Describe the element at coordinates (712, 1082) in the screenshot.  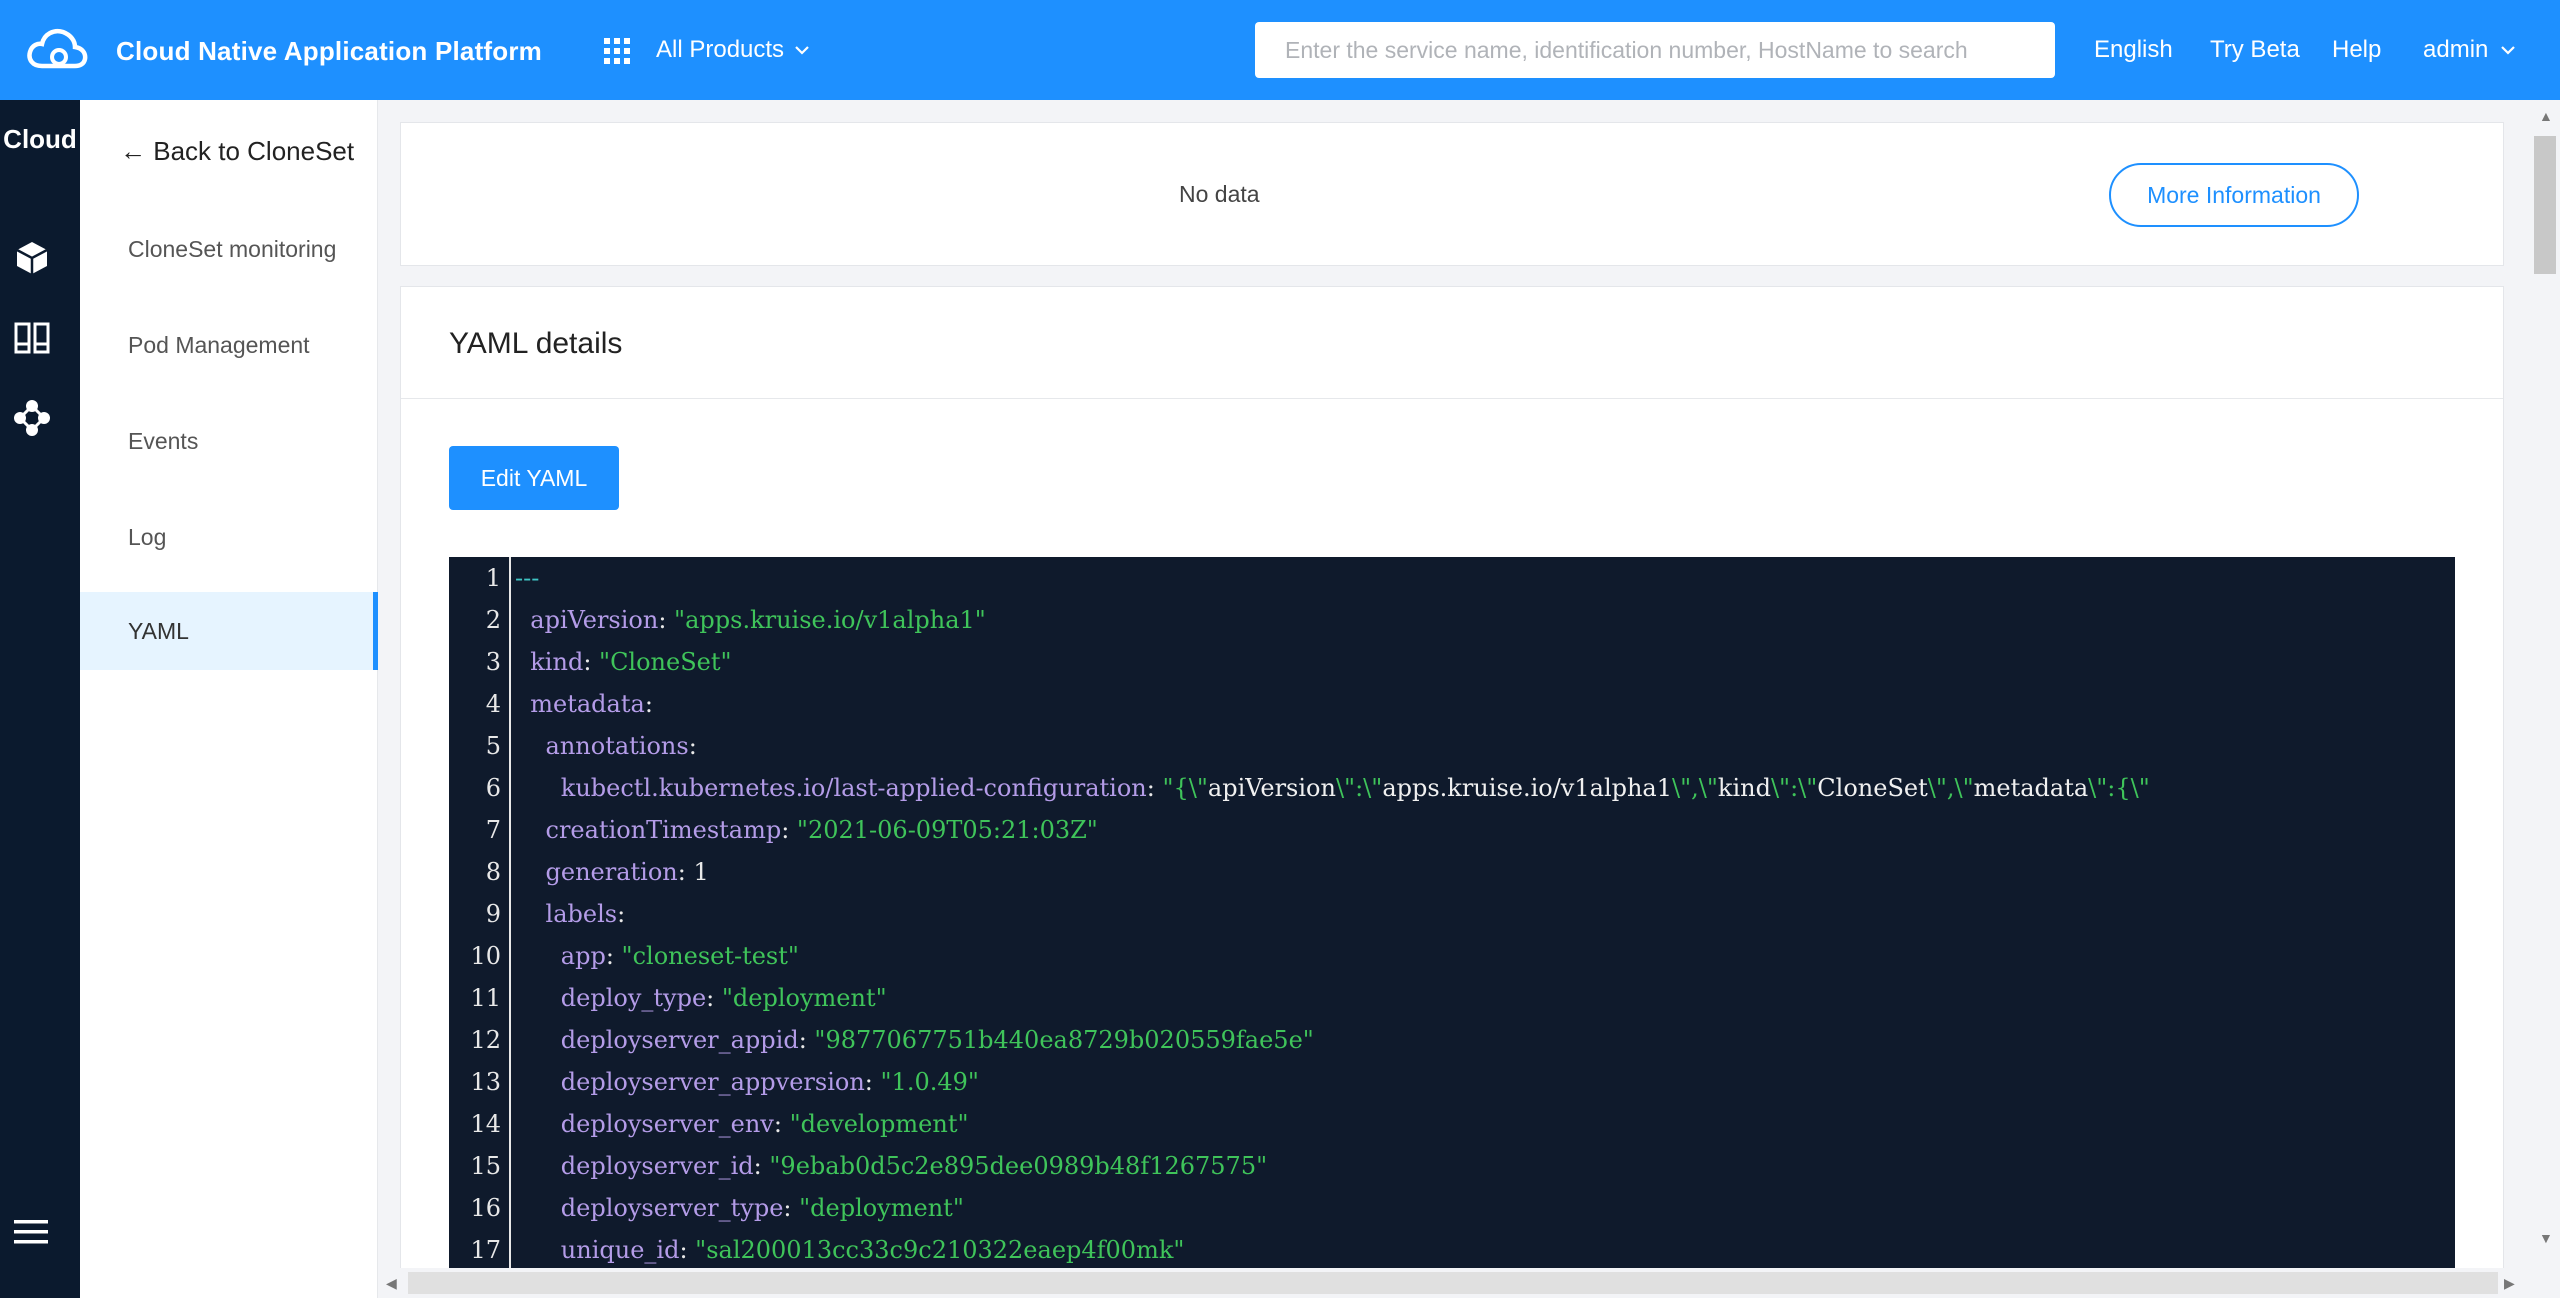
I see `yaml-key: deployserver_appversion` at that location.